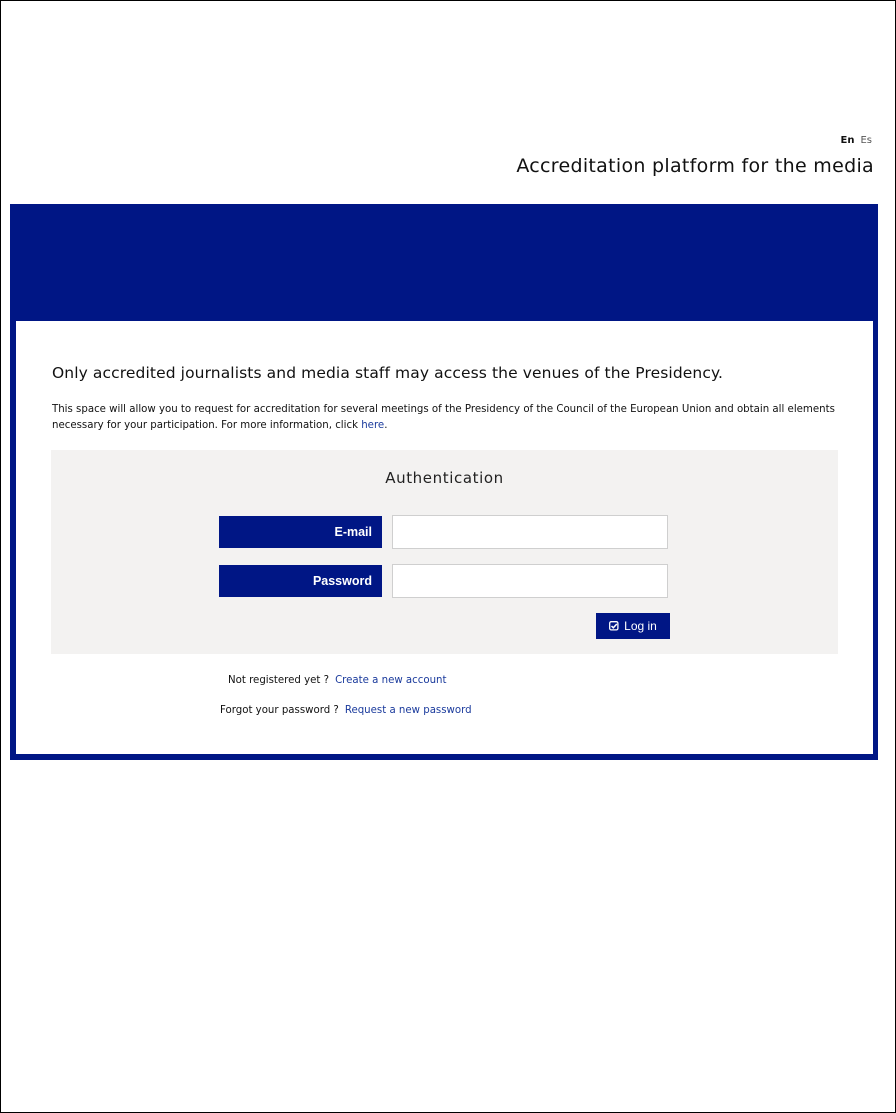  Describe the element at coordinates (390, 680) in the screenshot. I see `create-account-link: Create a new account` at that location.